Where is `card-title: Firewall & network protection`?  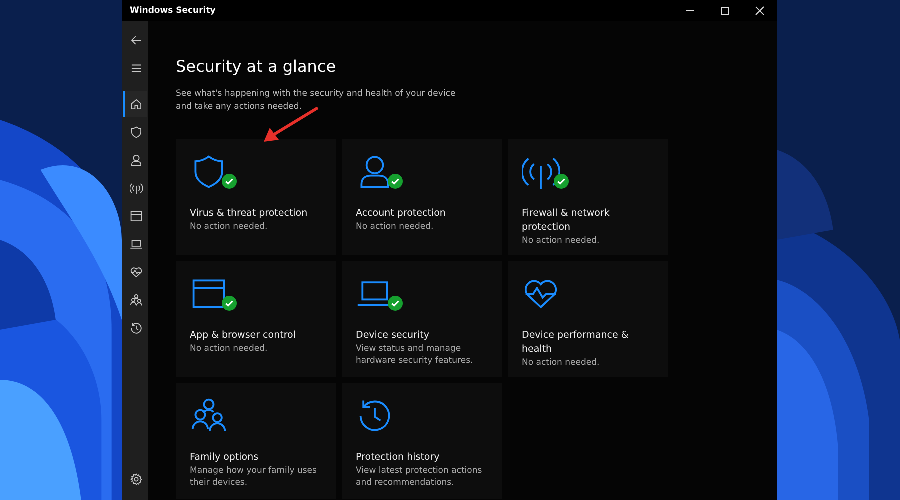 card-title: Firewall & network protection is located at coordinates (566, 221).